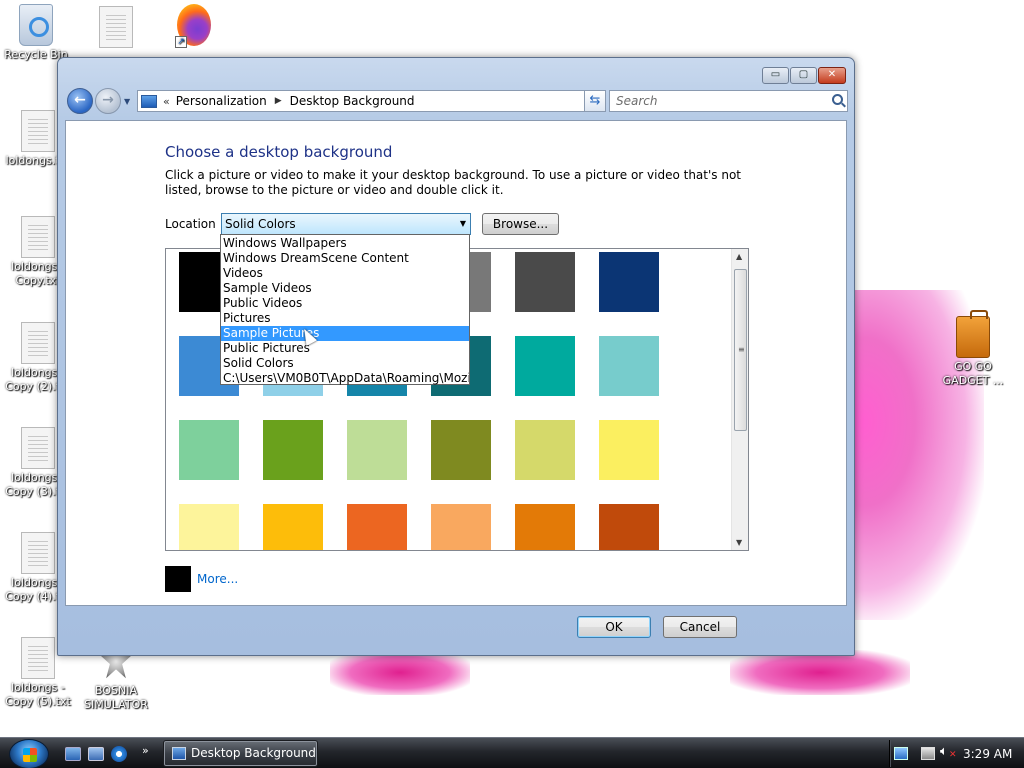 Image resolution: width=1024 pixels, height=768 pixels. What do you see at coordinates (462, 223) in the screenshot?
I see `dropdown-arrow-icon: ▼` at bounding box center [462, 223].